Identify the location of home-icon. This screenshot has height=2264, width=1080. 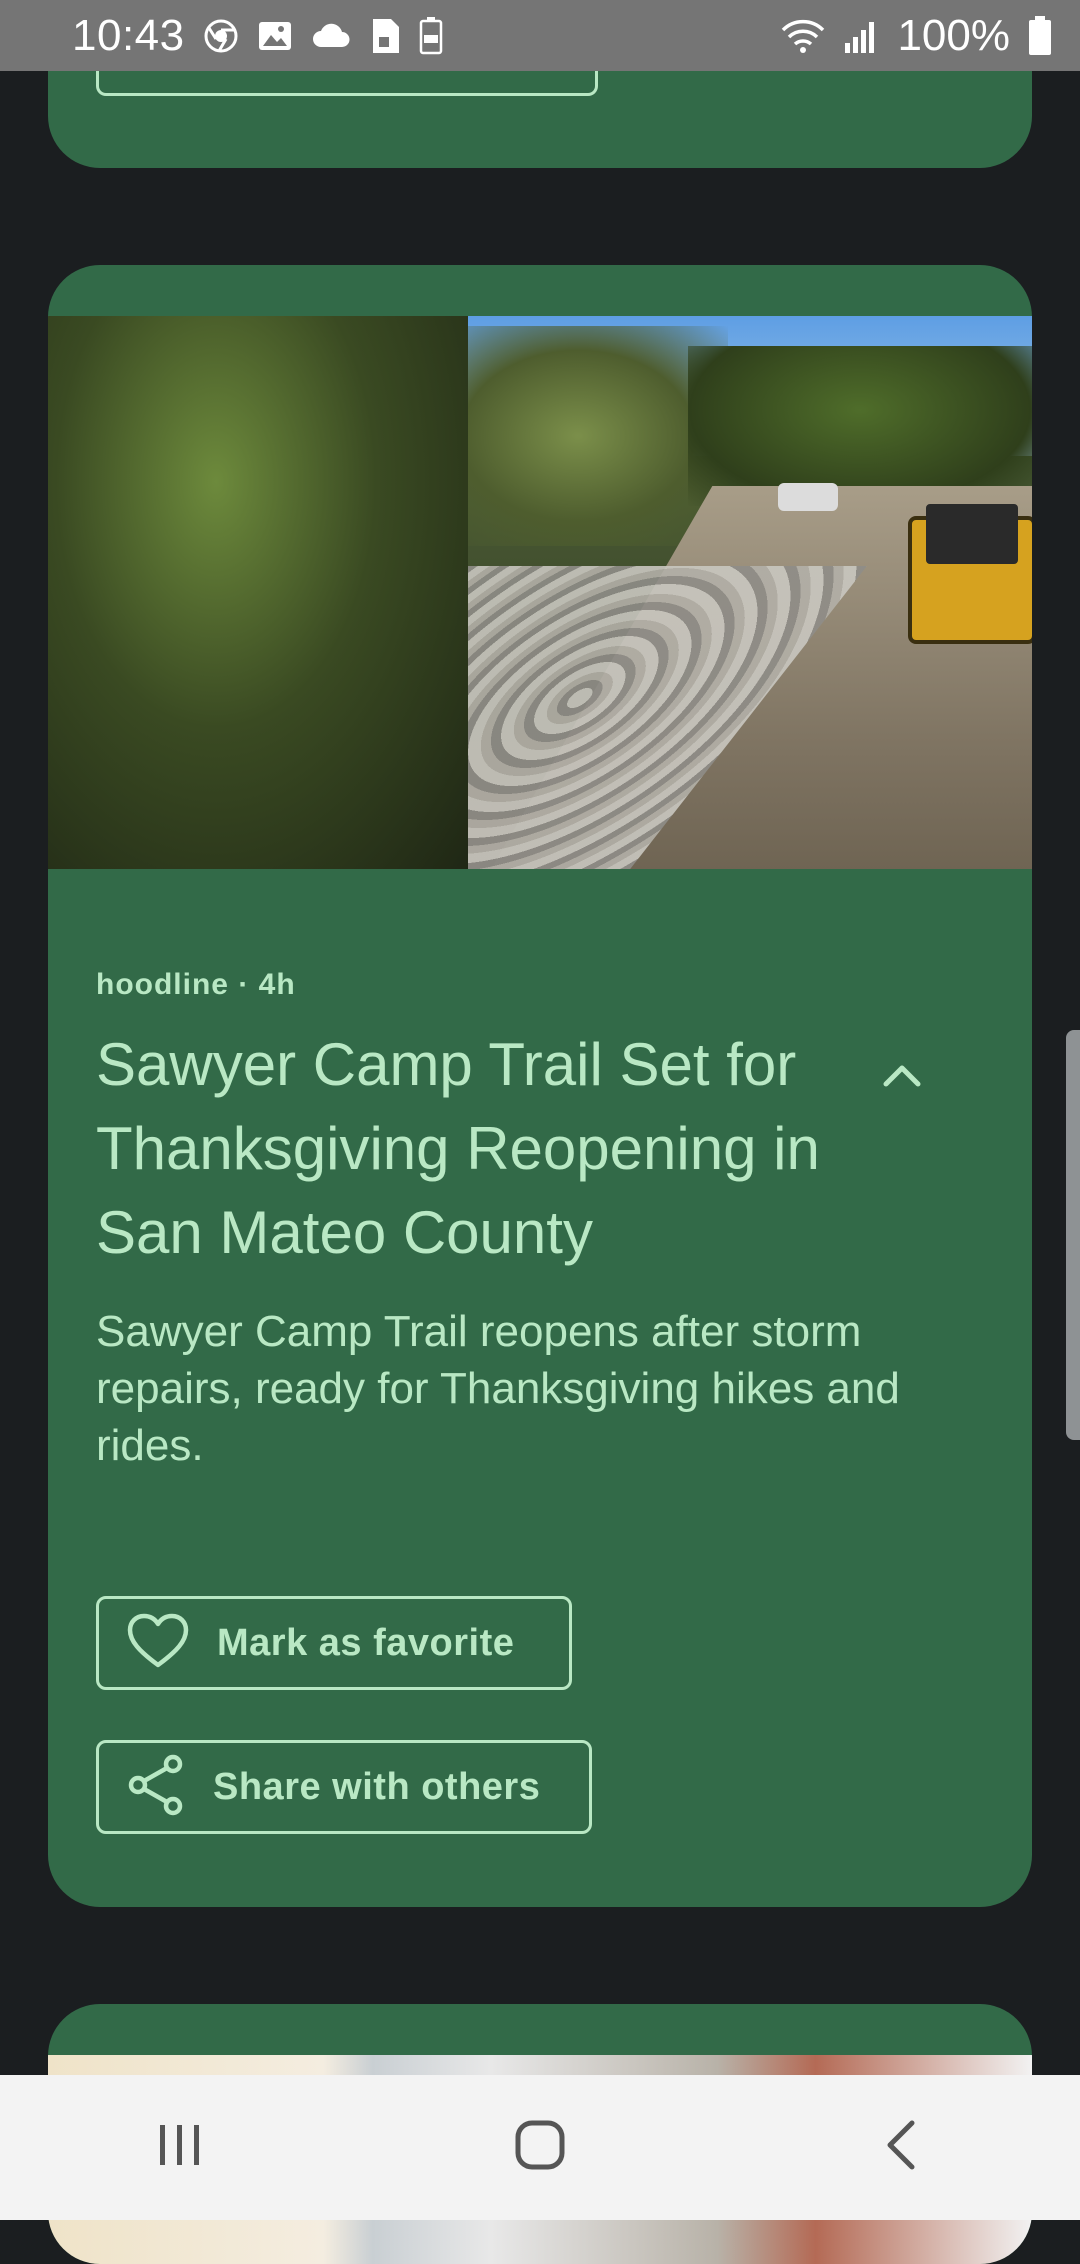
(540, 2147).